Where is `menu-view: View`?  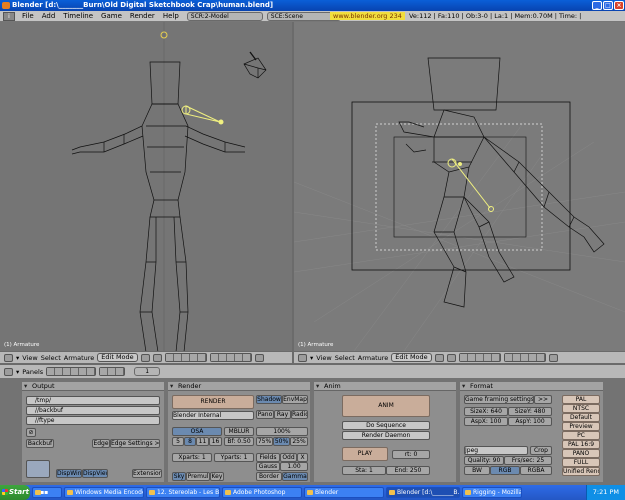
menu-view: View is located at coordinates (323, 358).